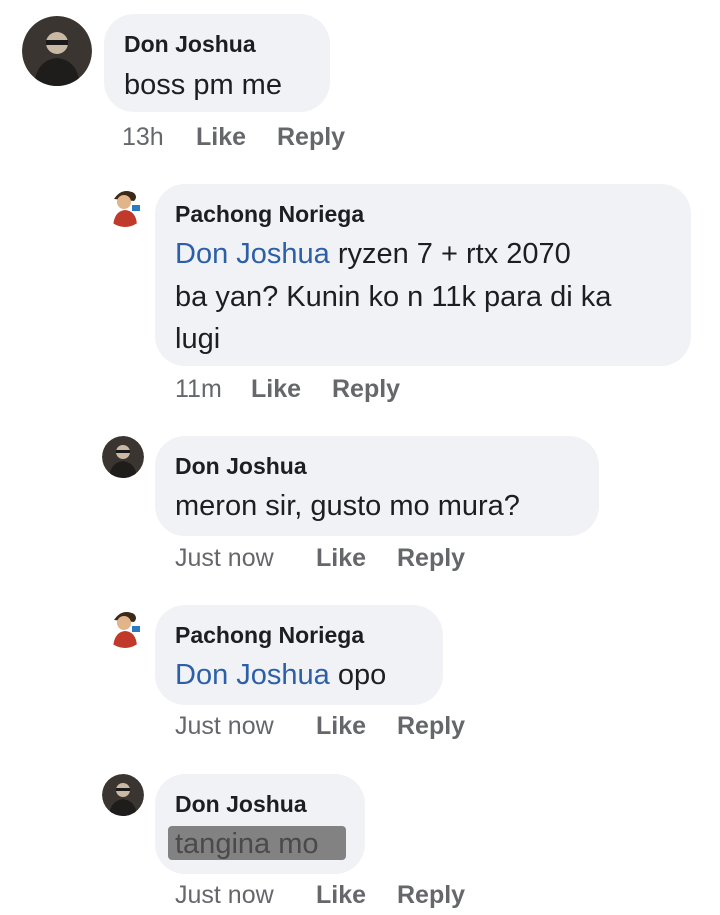 This screenshot has width=720, height=915. What do you see at coordinates (198, 389) in the screenshot?
I see `comment-timestamp: 11m` at bounding box center [198, 389].